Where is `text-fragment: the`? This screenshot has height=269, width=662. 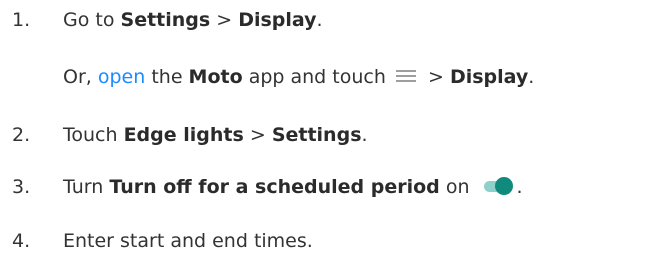 text-fragment: the is located at coordinates (167, 77).